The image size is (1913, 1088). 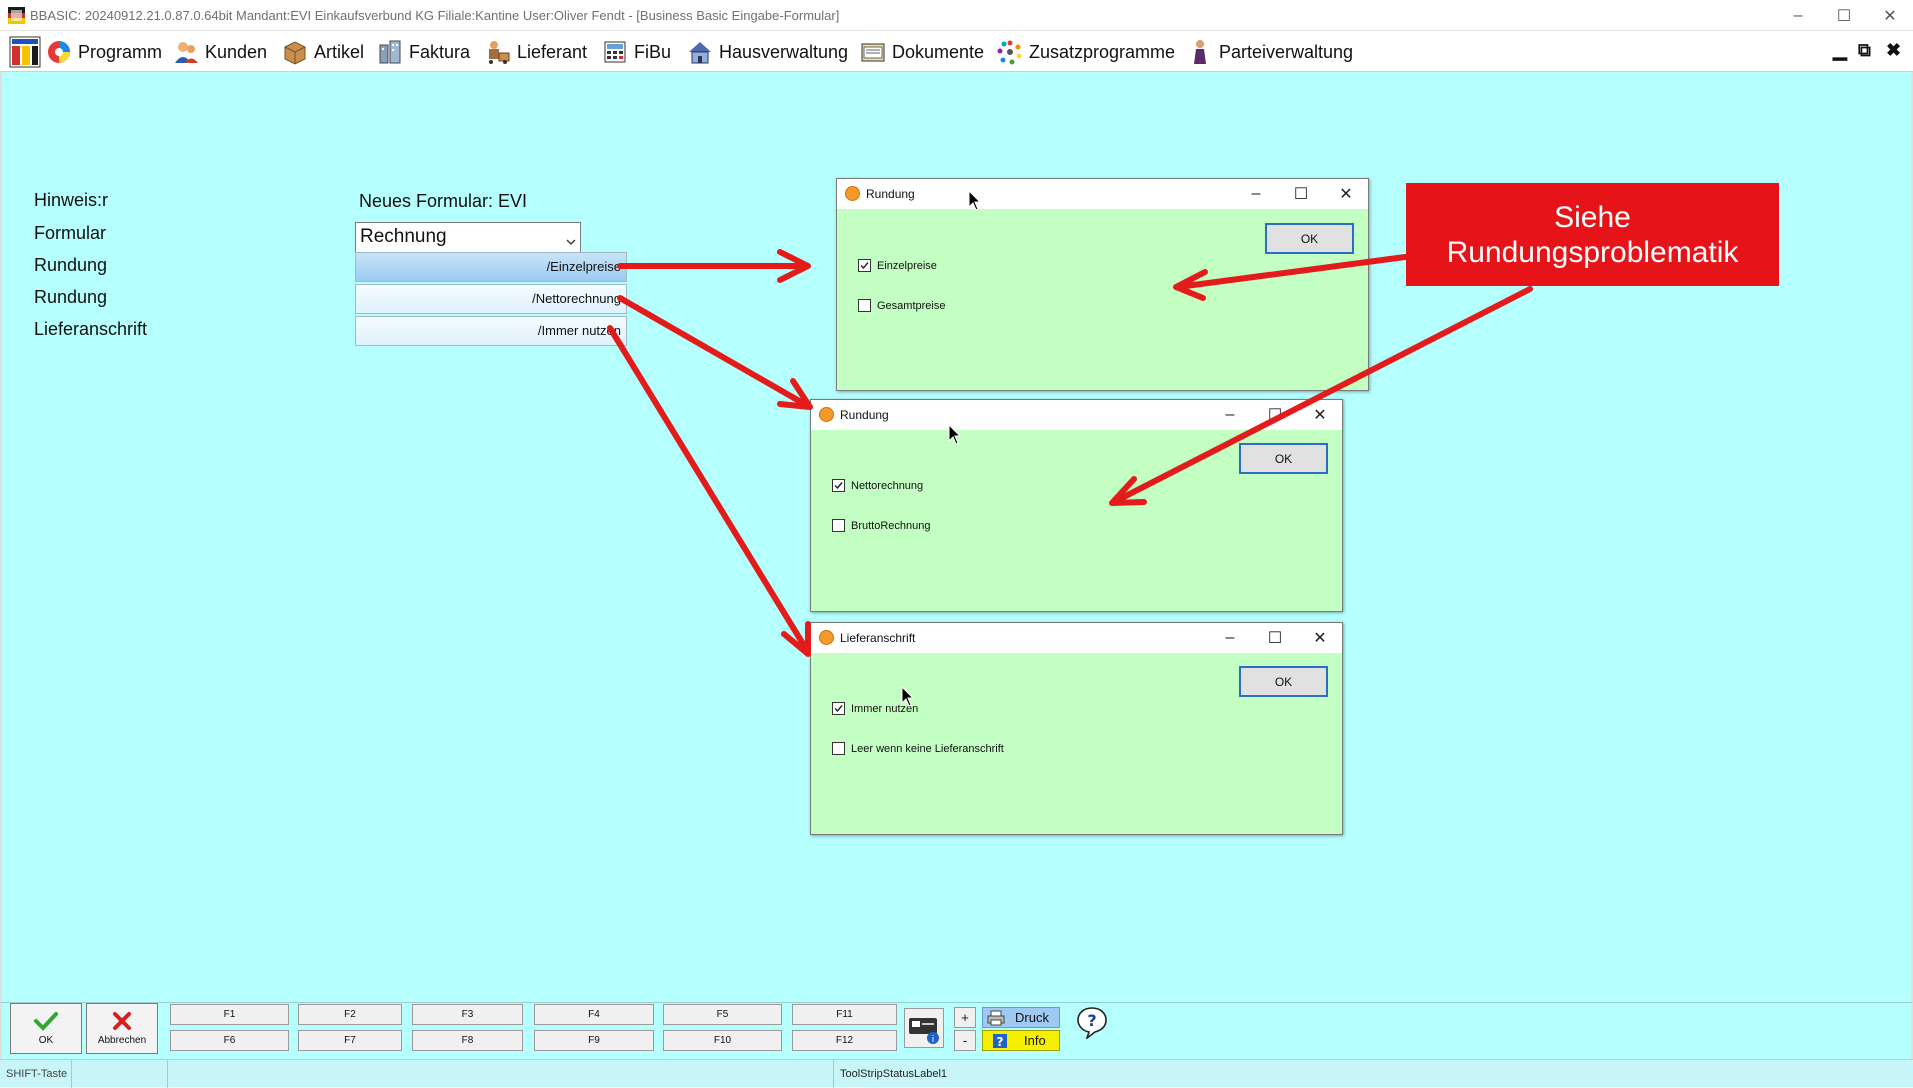 I want to click on nettorechnung-button: /Nettorechnung, so click(x=491, y=299).